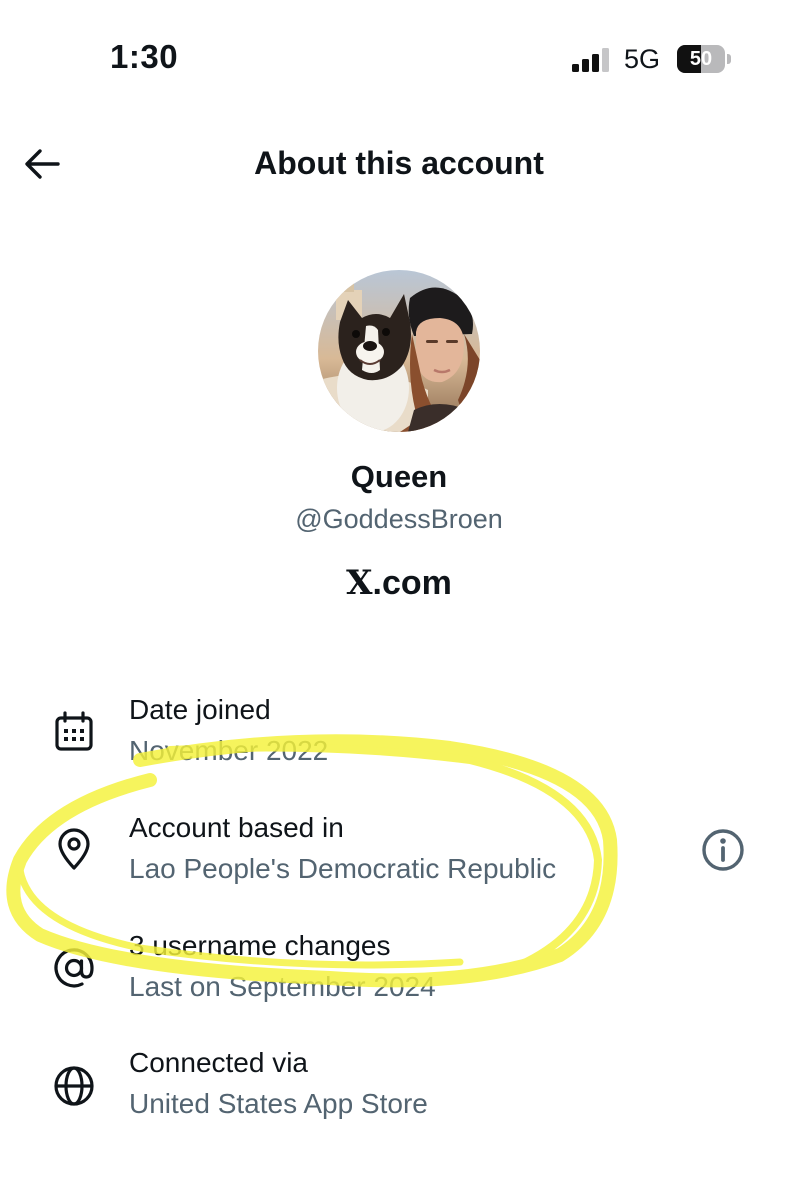 This screenshot has width=798, height=1199. What do you see at coordinates (412, 583) in the screenshot?
I see `site-domain: .com` at bounding box center [412, 583].